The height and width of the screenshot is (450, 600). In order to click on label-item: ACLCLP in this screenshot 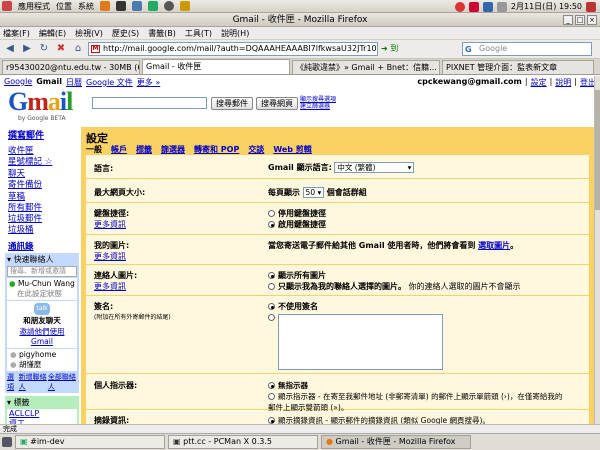, I will do `click(42, 413)`.